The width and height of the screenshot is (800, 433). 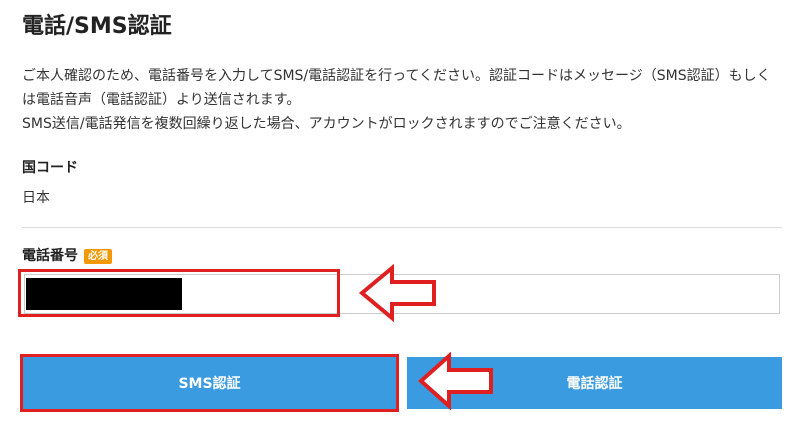 I want to click on annotation-highlight-sms-button, so click(x=209, y=383).